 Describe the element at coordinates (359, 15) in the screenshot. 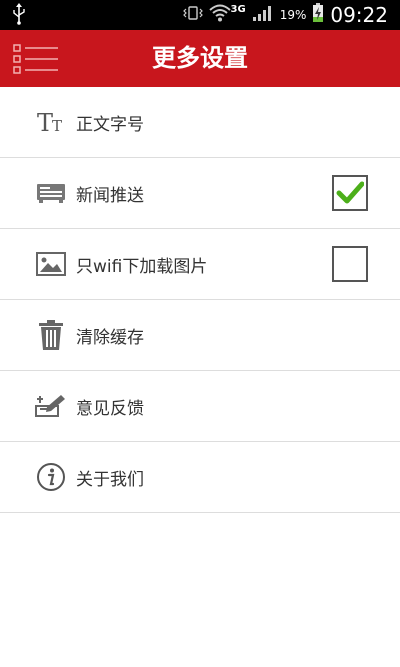

I see `clock: 09:22` at that location.